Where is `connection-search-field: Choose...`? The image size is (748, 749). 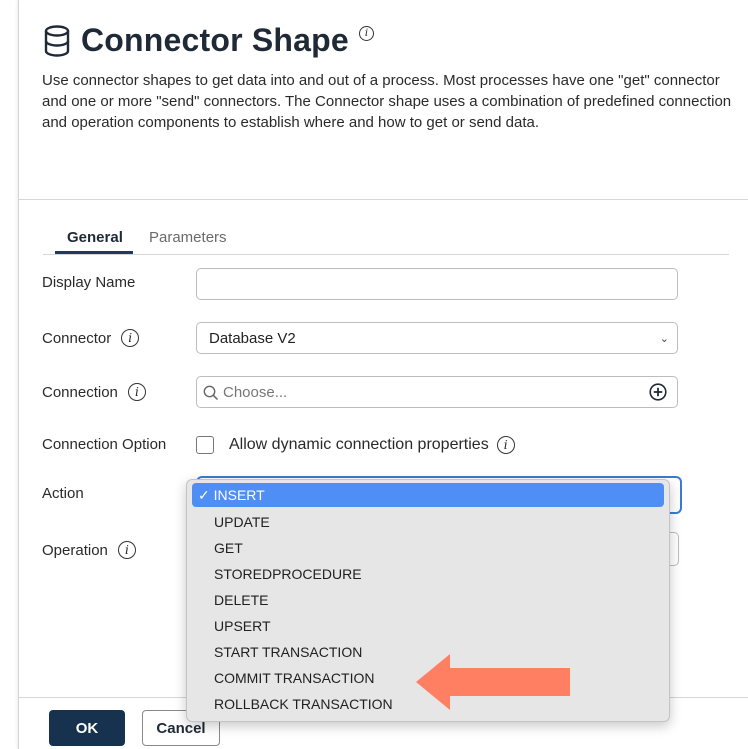
connection-search-field: Choose... is located at coordinates (437, 392).